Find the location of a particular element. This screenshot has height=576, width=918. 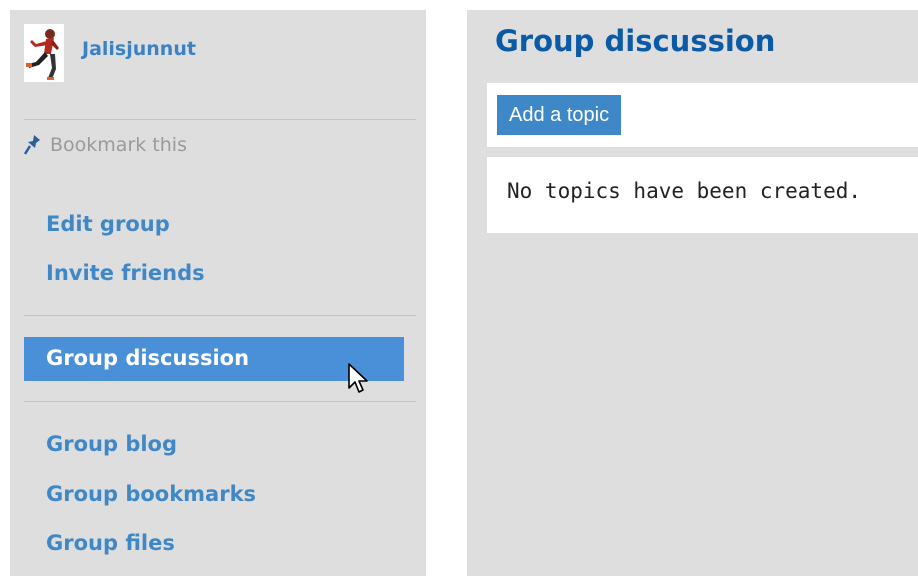

runner-avatar-icon is located at coordinates (44, 53).